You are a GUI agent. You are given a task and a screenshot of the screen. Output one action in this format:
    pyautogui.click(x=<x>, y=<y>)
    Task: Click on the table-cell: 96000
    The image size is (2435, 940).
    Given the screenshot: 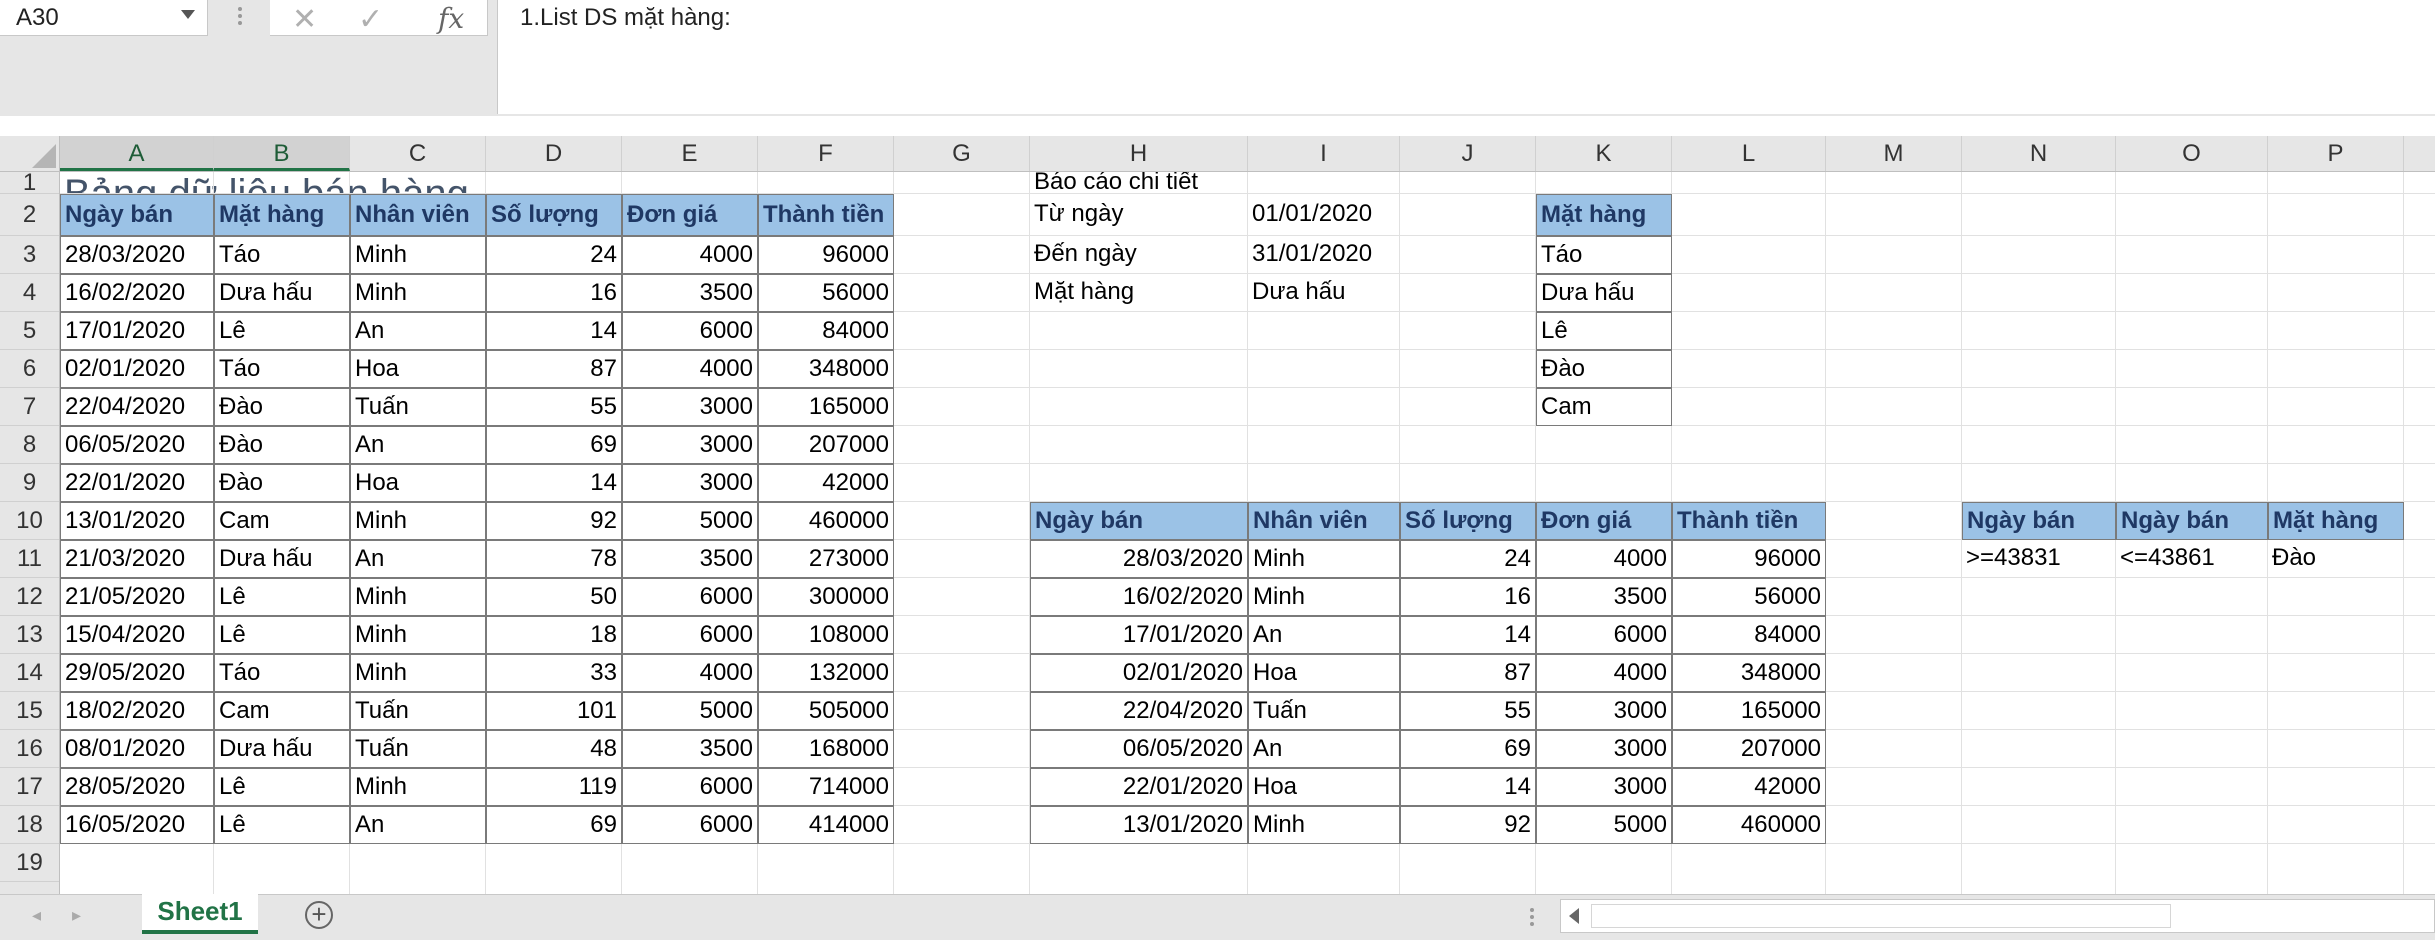 What is the action you would take?
    pyautogui.click(x=826, y=255)
    